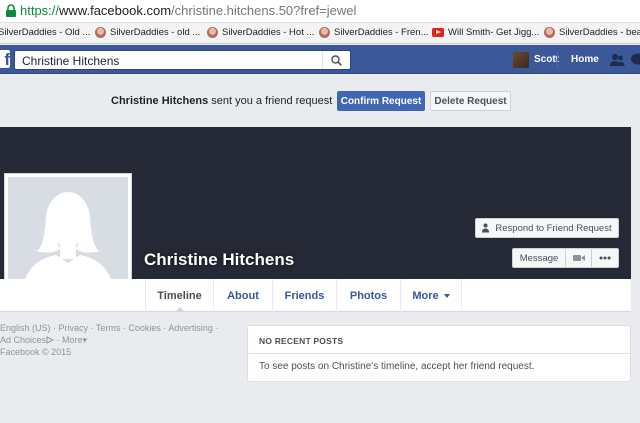 Image resolution: width=640 pixels, height=423 pixels. I want to click on lock-icon, so click(11, 10).